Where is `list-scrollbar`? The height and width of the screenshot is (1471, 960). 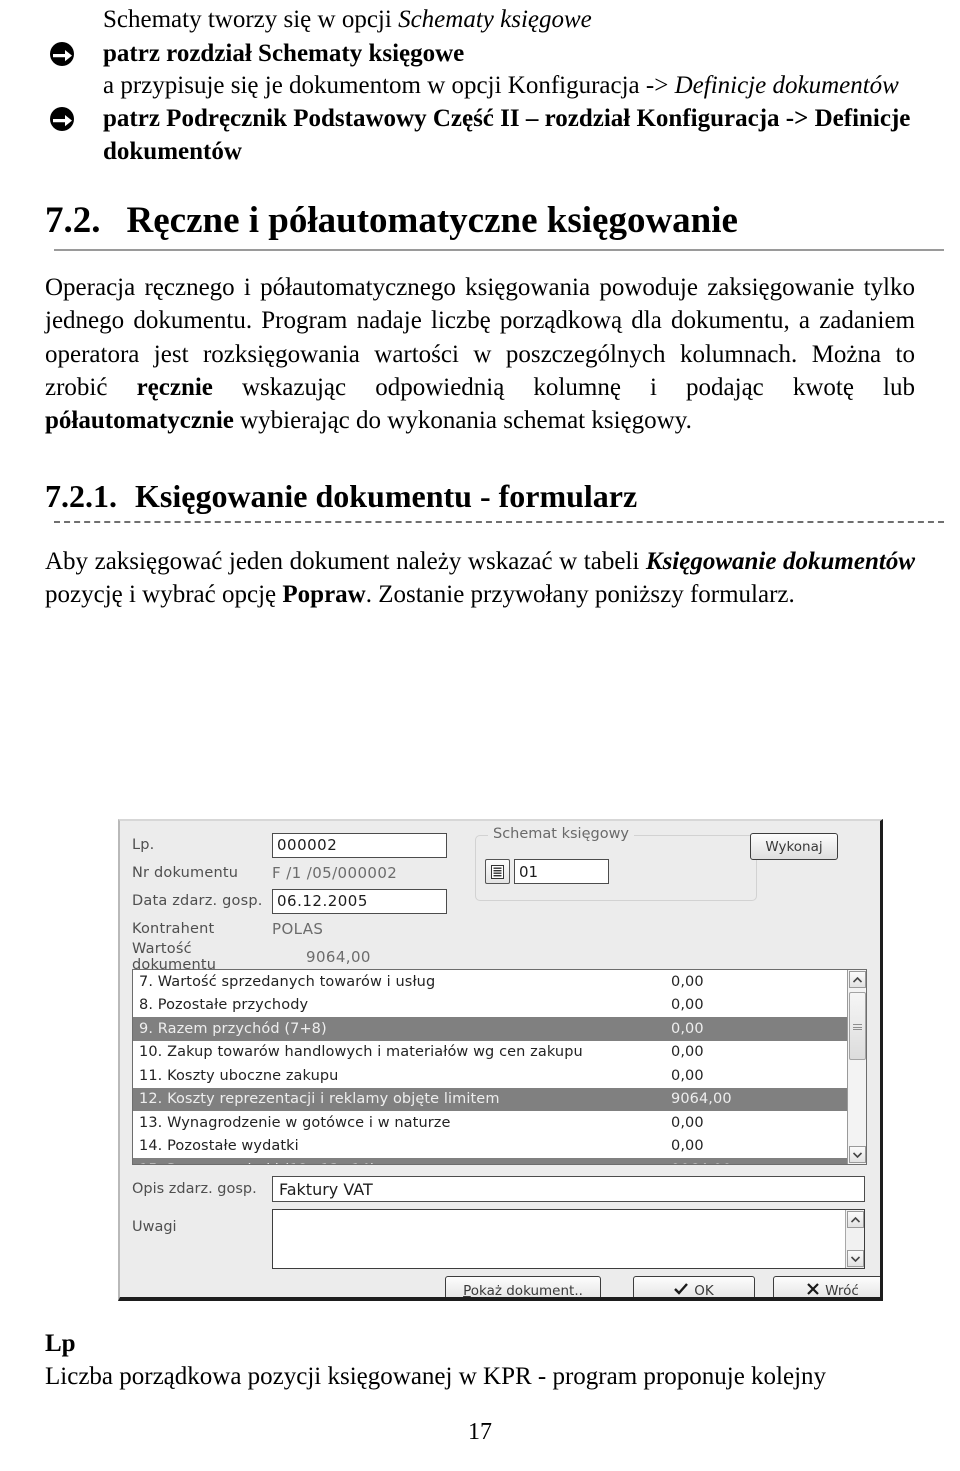
list-scrollbar is located at coordinates (856, 1067).